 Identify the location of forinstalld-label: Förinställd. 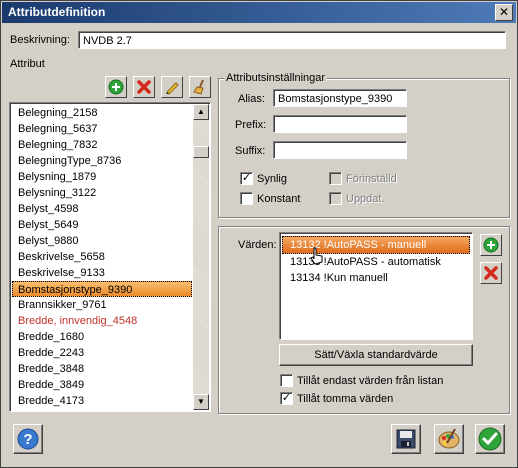
(371, 179).